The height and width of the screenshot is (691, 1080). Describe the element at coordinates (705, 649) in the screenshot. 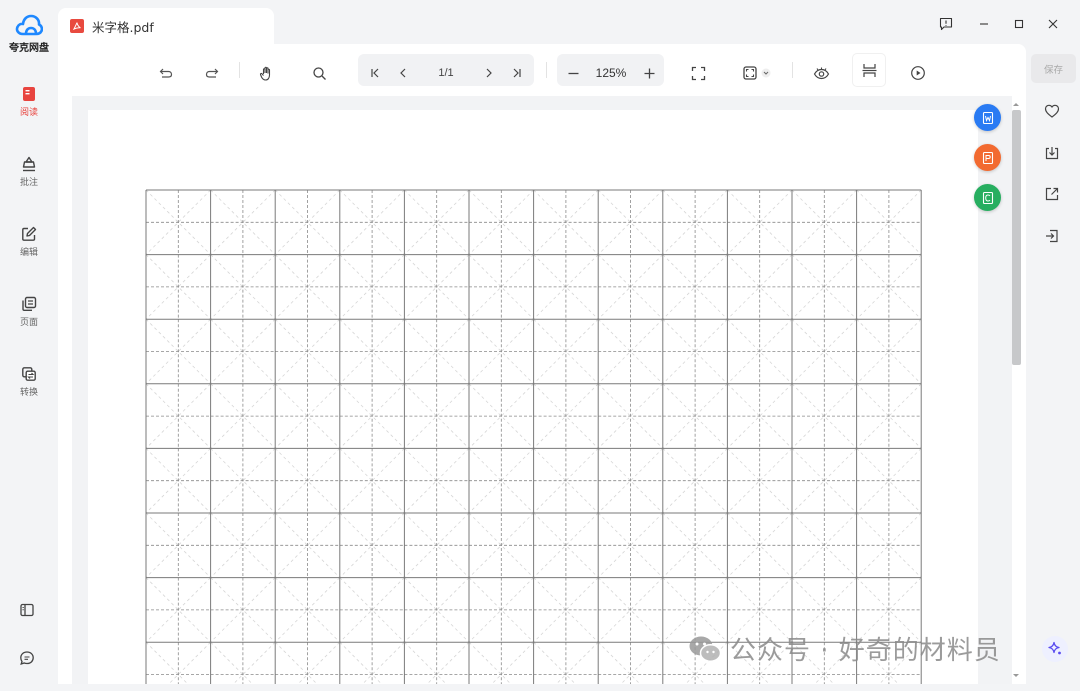

I see `wechat-icon` at that location.